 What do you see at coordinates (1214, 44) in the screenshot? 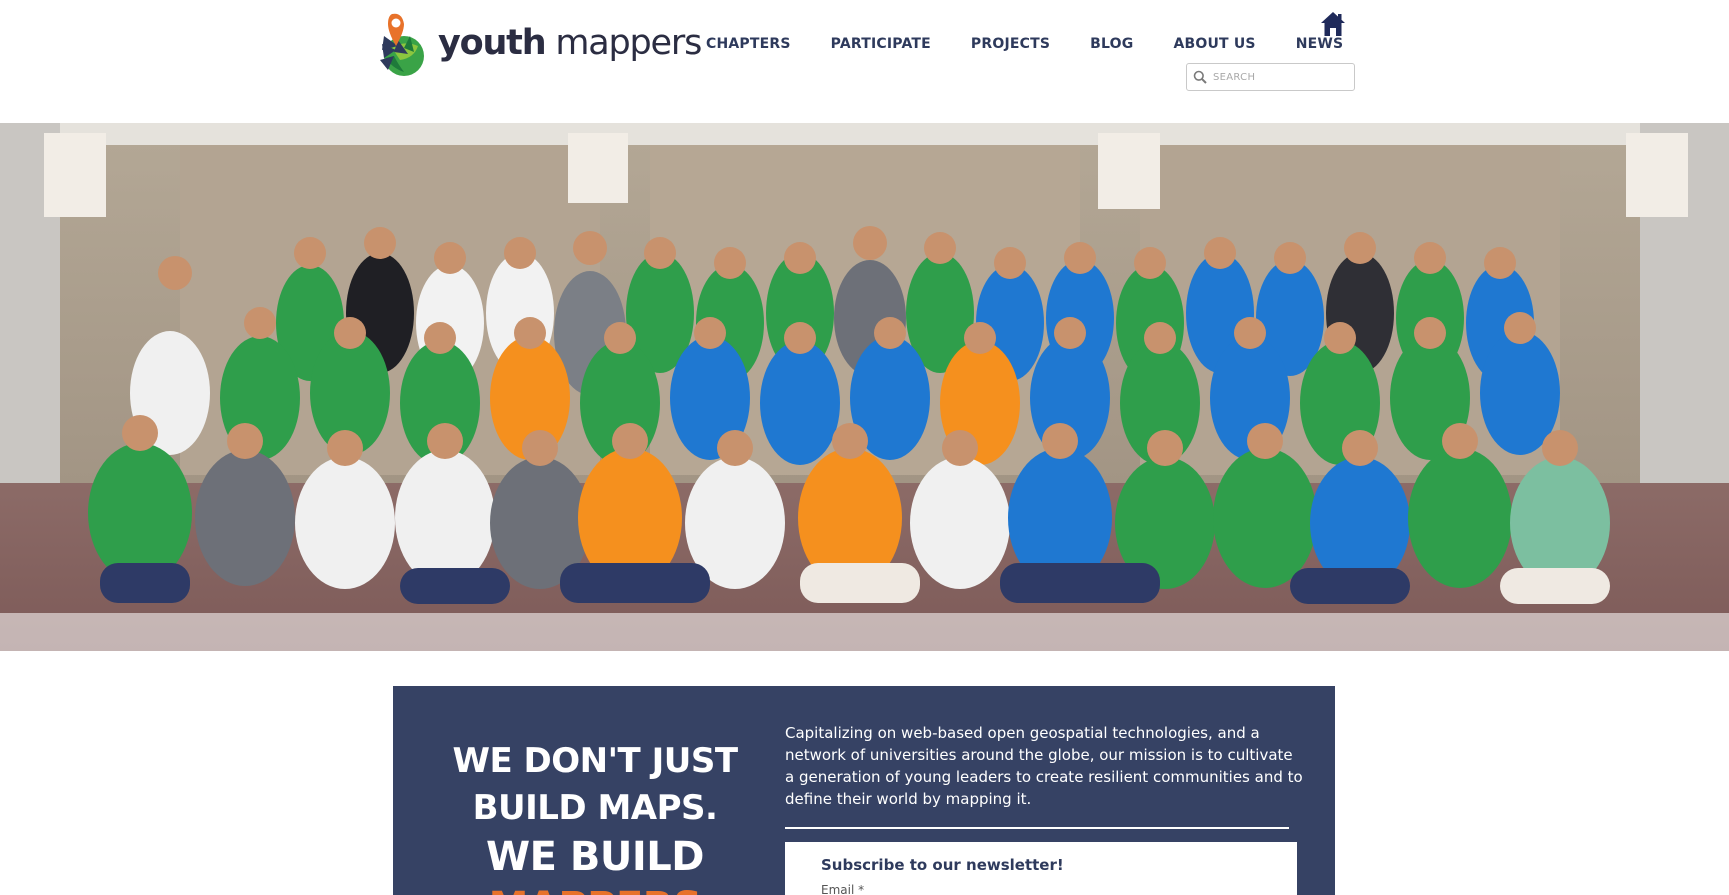
I see `nav-about-us: ABOUT US` at bounding box center [1214, 44].